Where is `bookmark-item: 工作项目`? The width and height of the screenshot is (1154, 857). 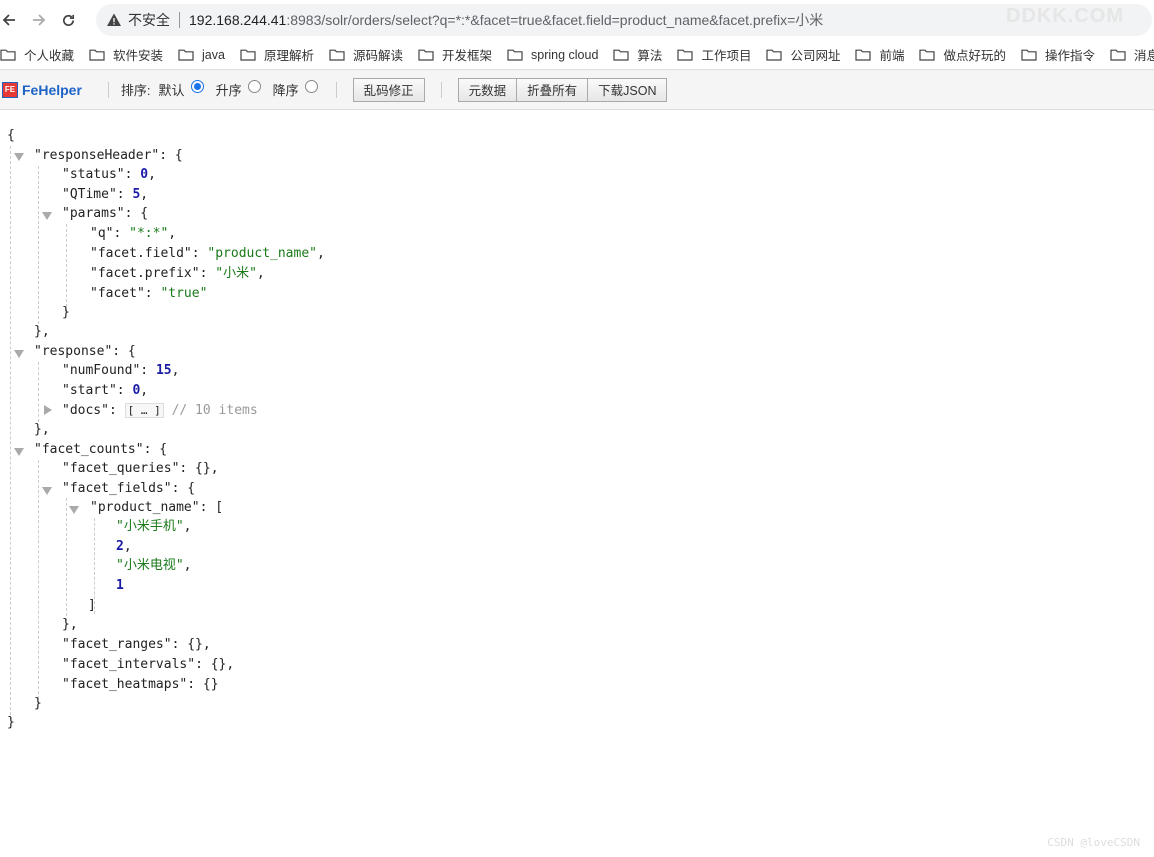 bookmark-item: 工作项目 is located at coordinates (714, 54).